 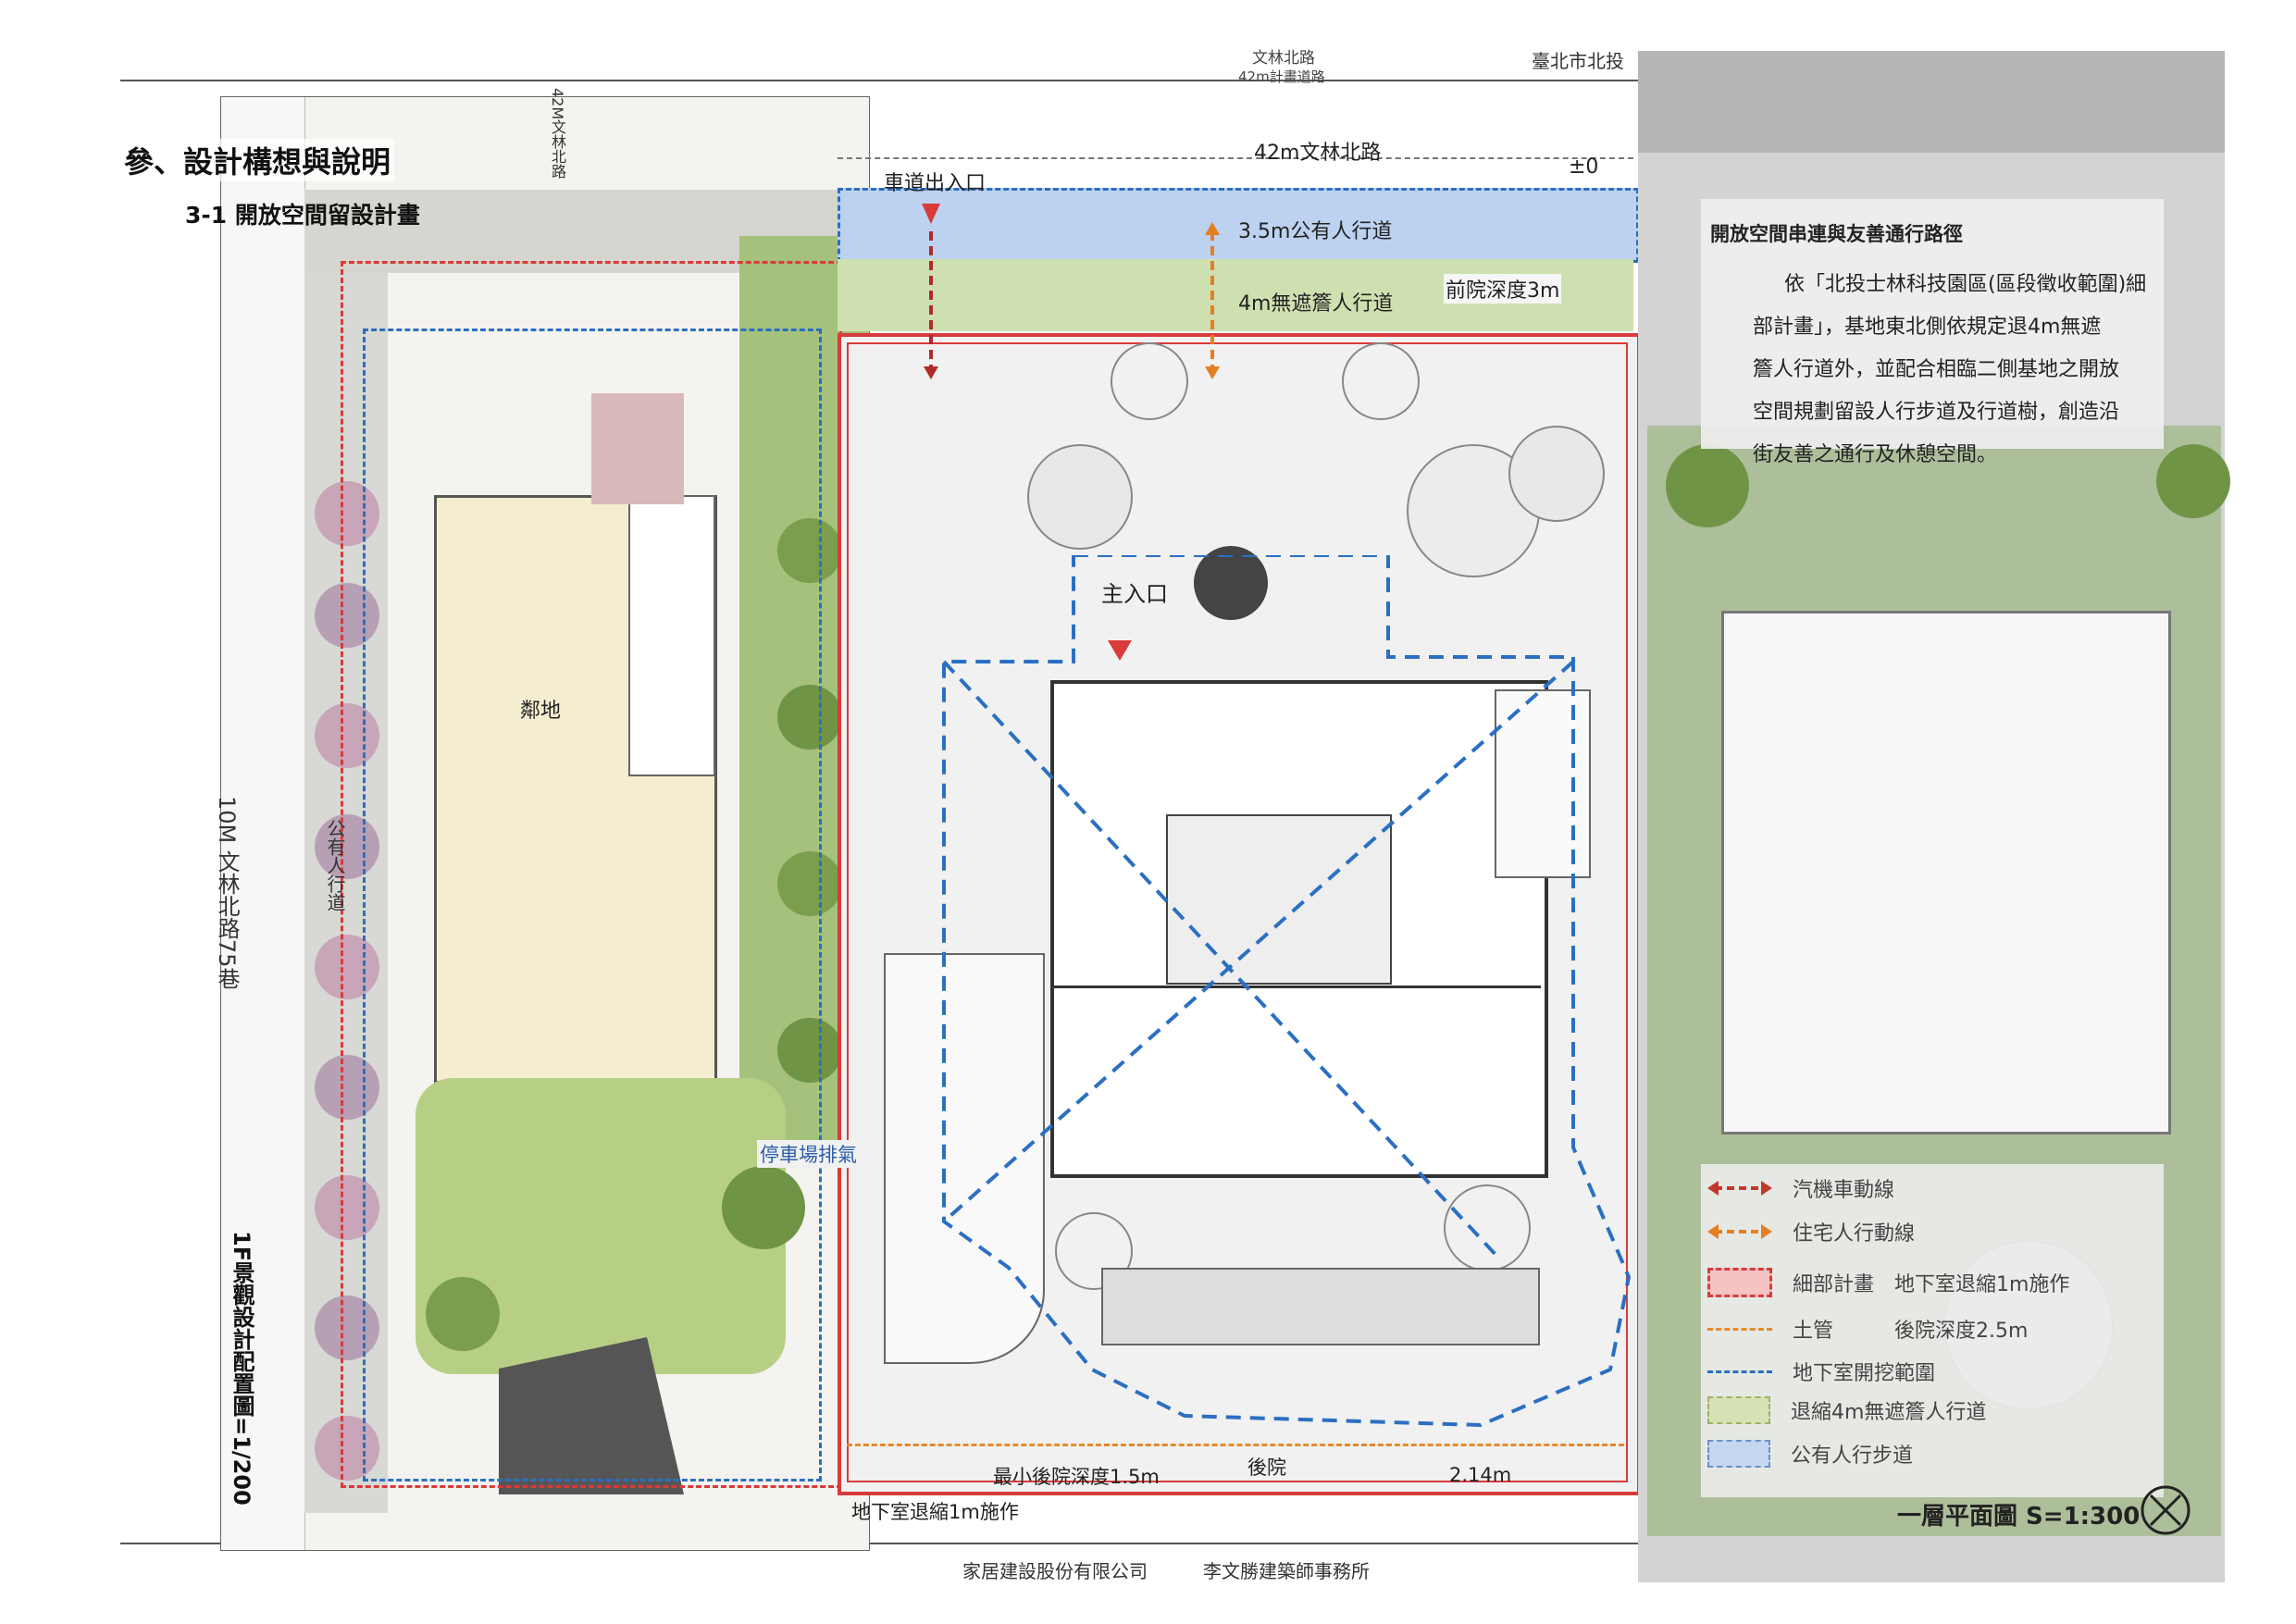 What do you see at coordinates (1318, 153) in the screenshot?
I see `road-42m-label: 42m文林北路` at bounding box center [1318, 153].